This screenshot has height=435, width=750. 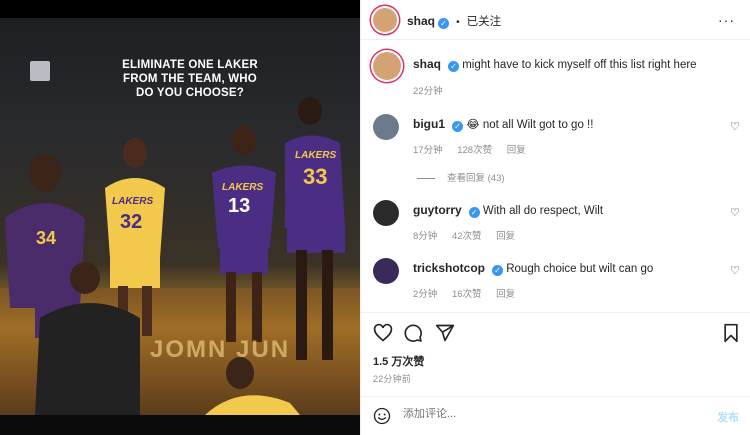 I want to click on comment-meta: 17分钟 128次赞 回复, so click(x=475, y=149).